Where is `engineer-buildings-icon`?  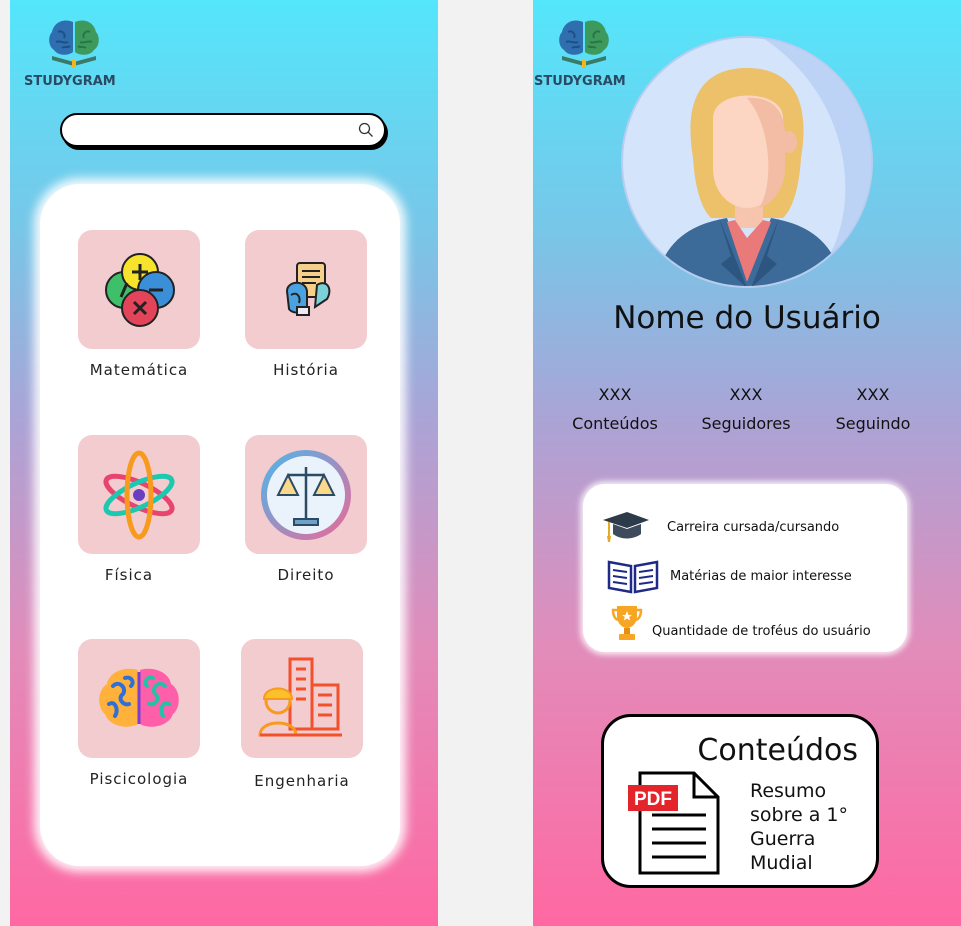
engineer-buildings-icon is located at coordinates (300, 696).